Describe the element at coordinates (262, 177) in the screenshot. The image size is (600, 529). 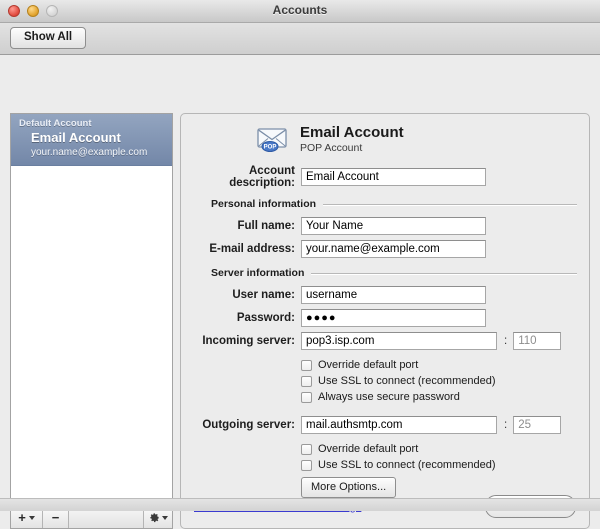
I see `account-description-label: Account description:` at that location.